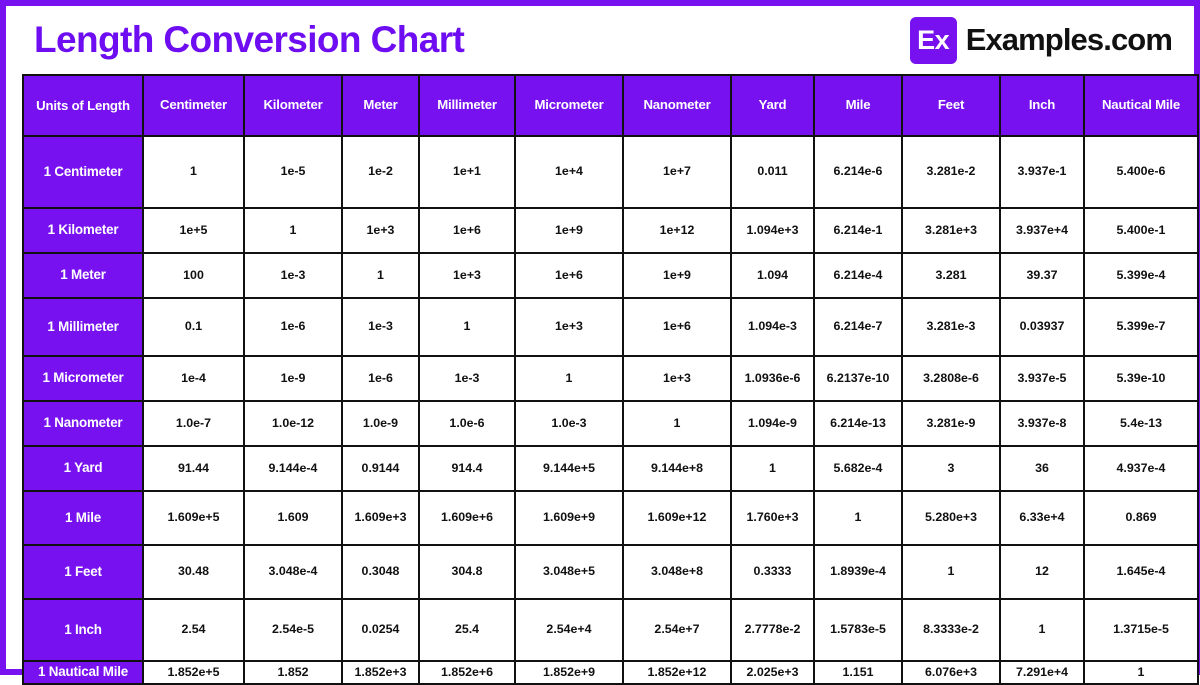 This screenshot has height=685, width=1200. Describe the element at coordinates (772, 423) in the screenshot. I see `table-cell: 1.094e-9` at that location.